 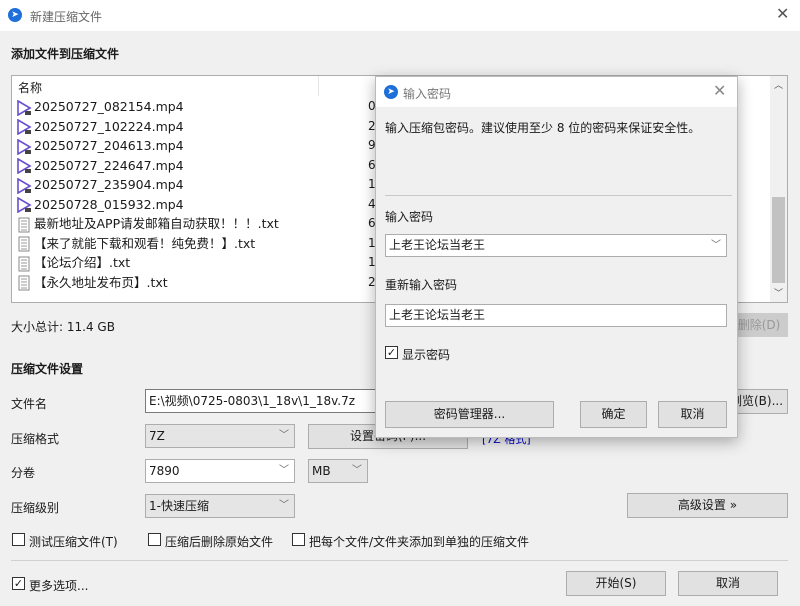 I want to click on password-label: 输入密码, so click(x=409, y=217).